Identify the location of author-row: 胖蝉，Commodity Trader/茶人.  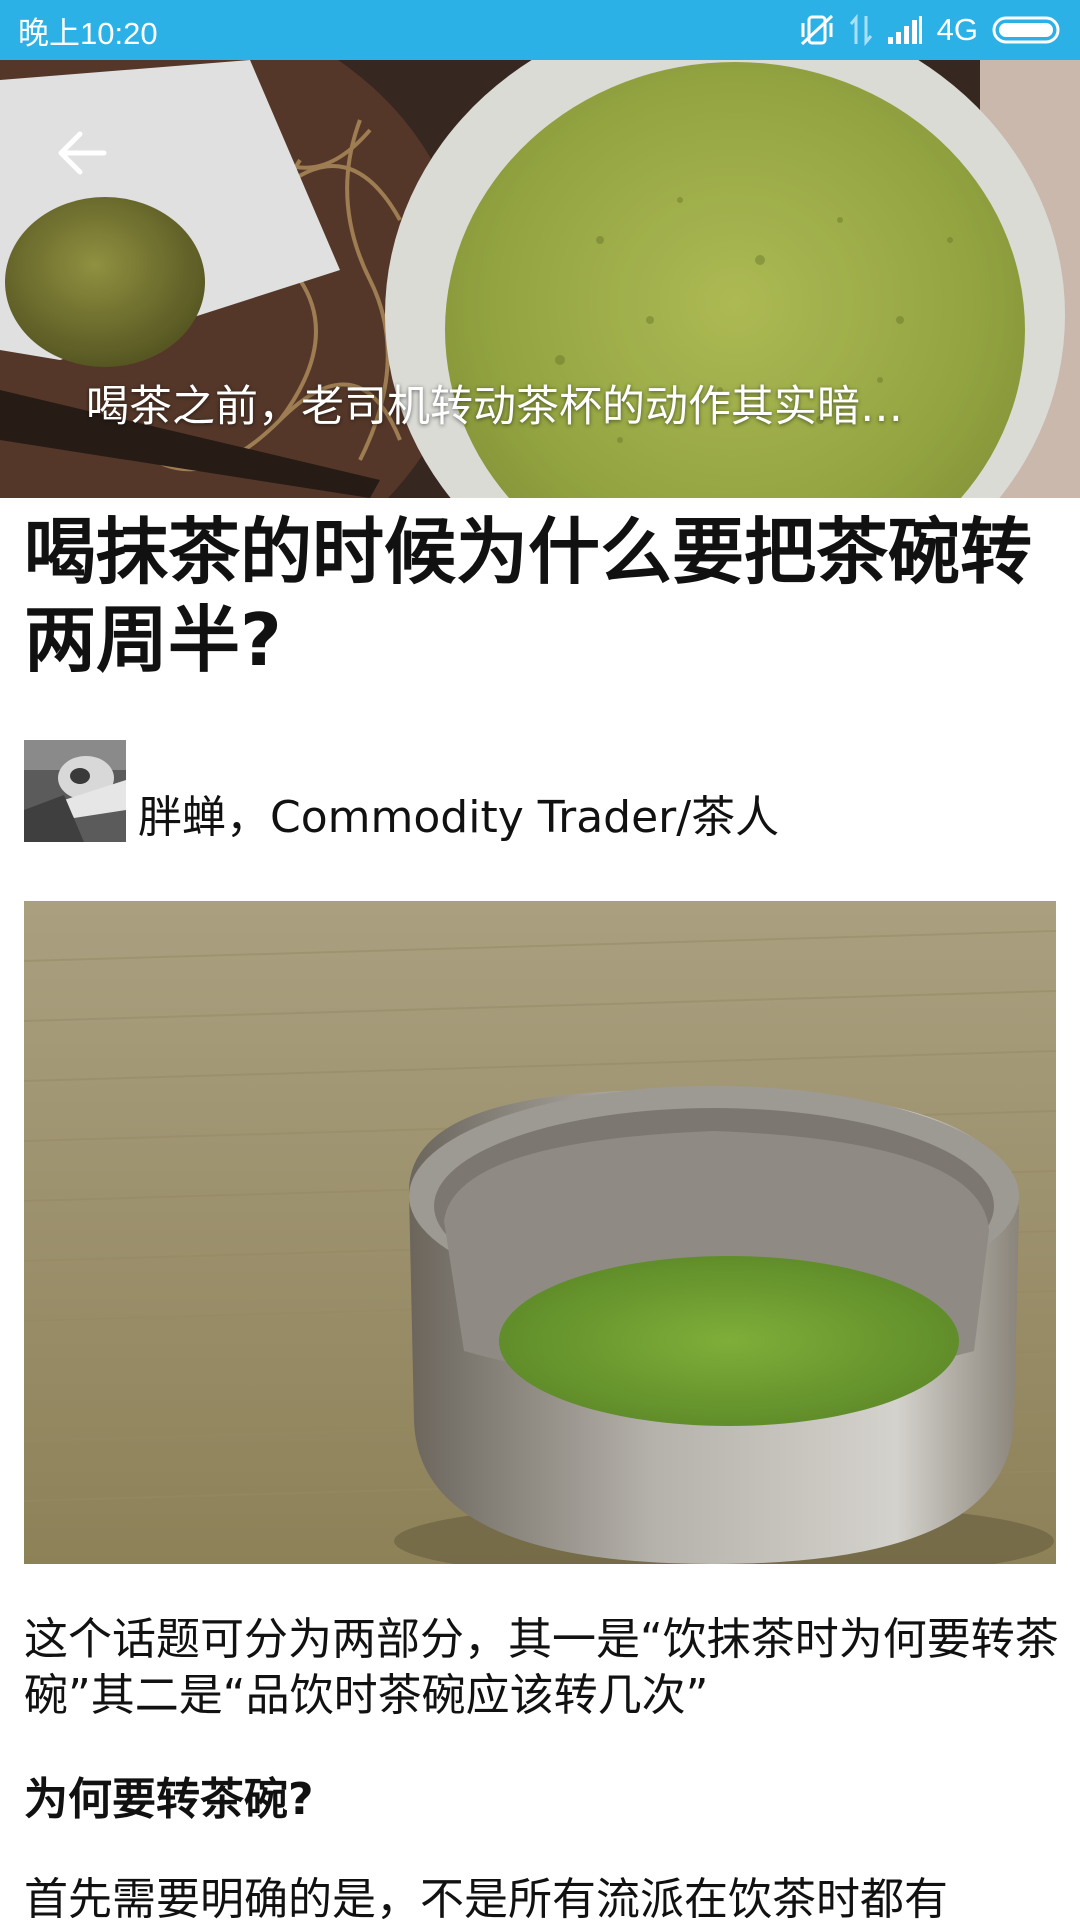
(401, 790).